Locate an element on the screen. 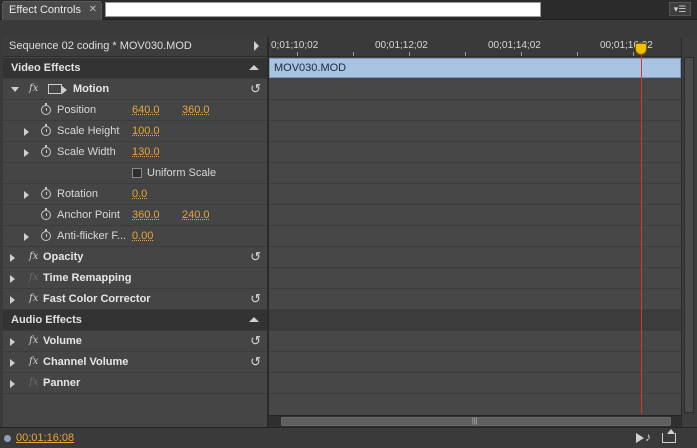 The height and width of the screenshot is (448, 697). anchor-y-value: 240.0 is located at coordinates (196, 215).